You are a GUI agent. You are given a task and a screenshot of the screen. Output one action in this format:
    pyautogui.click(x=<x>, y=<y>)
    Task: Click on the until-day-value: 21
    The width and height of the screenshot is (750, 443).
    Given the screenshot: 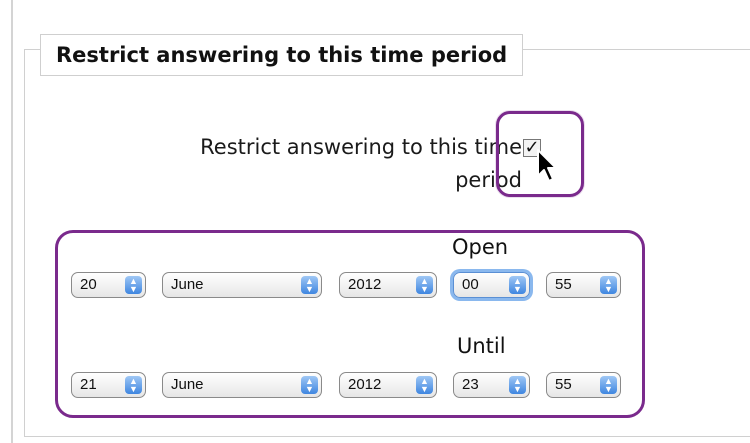 What is the action you would take?
    pyautogui.click(x=88, y=384)
    